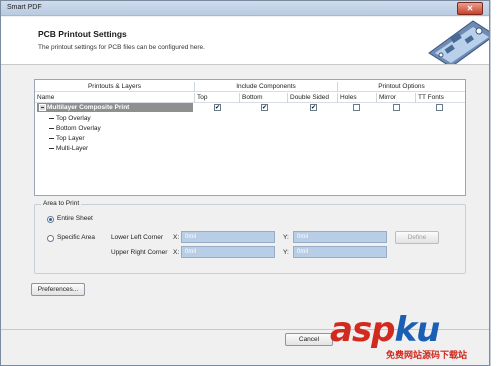 The height and width of the screenshot is (366, 500). Describe the element at coordinates (266, 87) in the screenshot. I see `group-include-components: Include Components` at that location.